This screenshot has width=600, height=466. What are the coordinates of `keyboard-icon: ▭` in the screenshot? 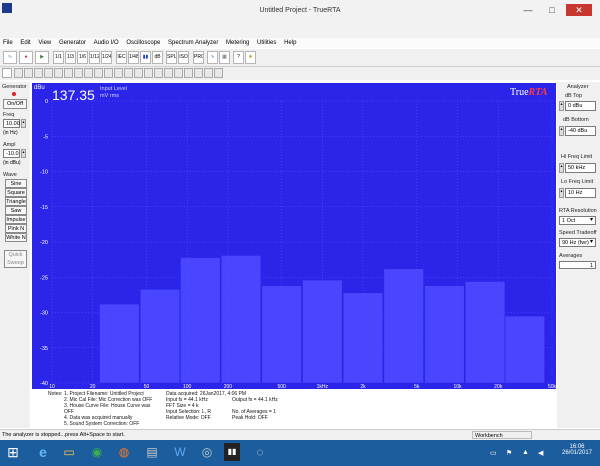 It's located at (493, 453).